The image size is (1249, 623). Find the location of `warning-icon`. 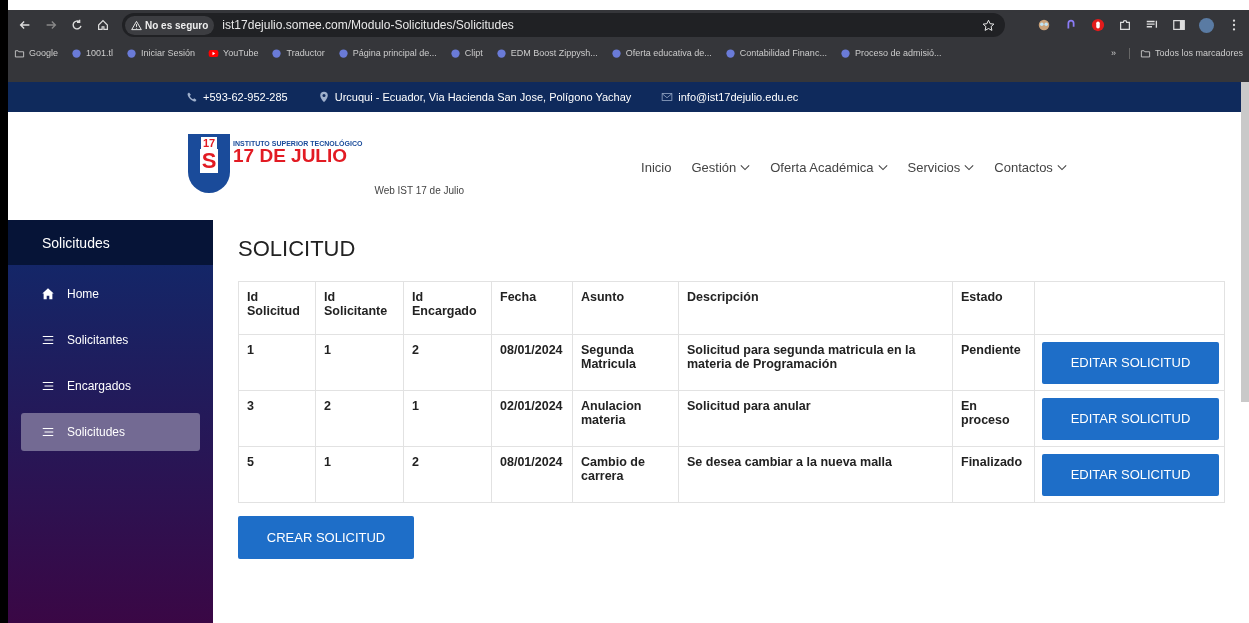

warning-icon is located at coordinates (136, 25).